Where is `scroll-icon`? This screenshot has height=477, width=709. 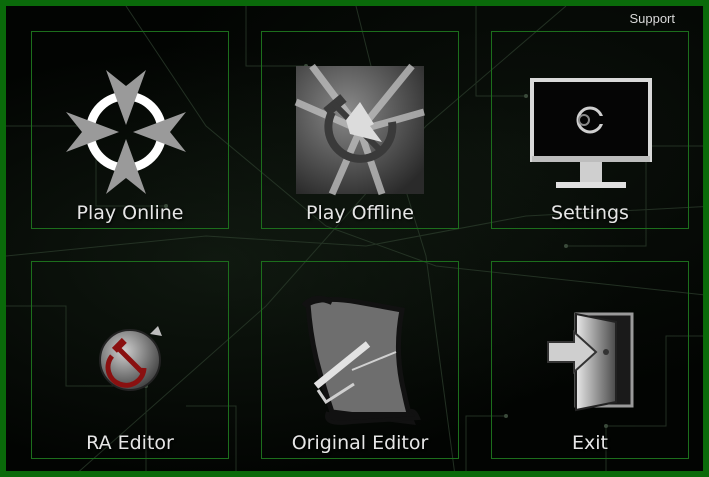
scroll-icon is located at coordinates (361, 360).